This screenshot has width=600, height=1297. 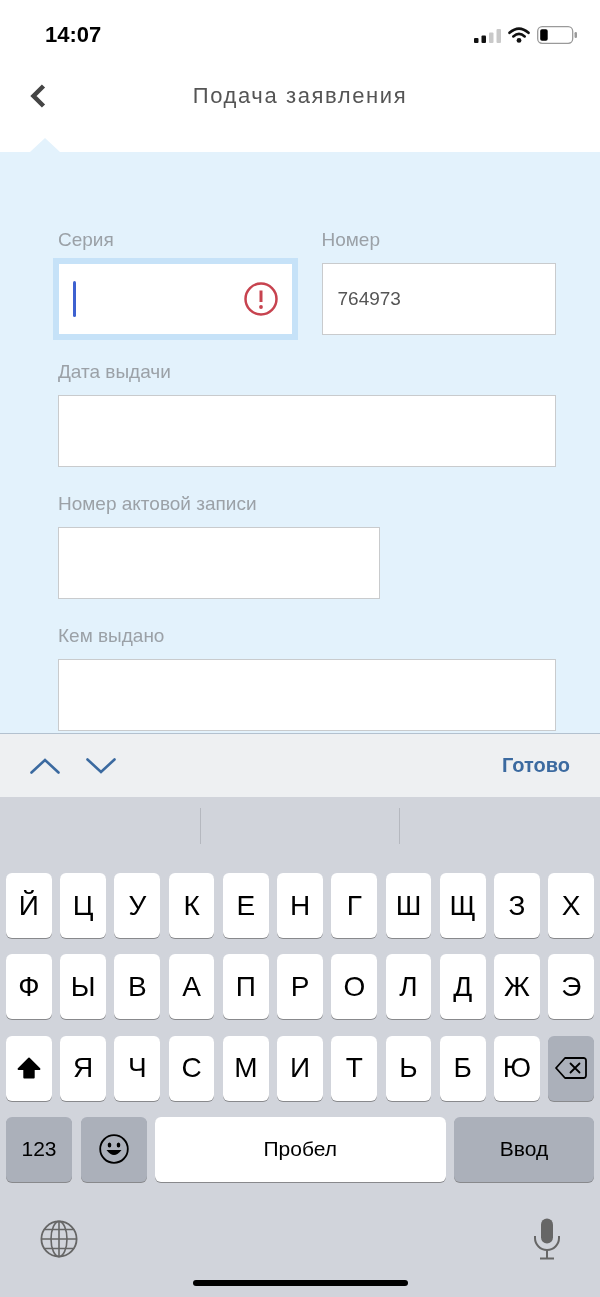 I want to click on letter-key: Т, so click(x=354, y=1068).